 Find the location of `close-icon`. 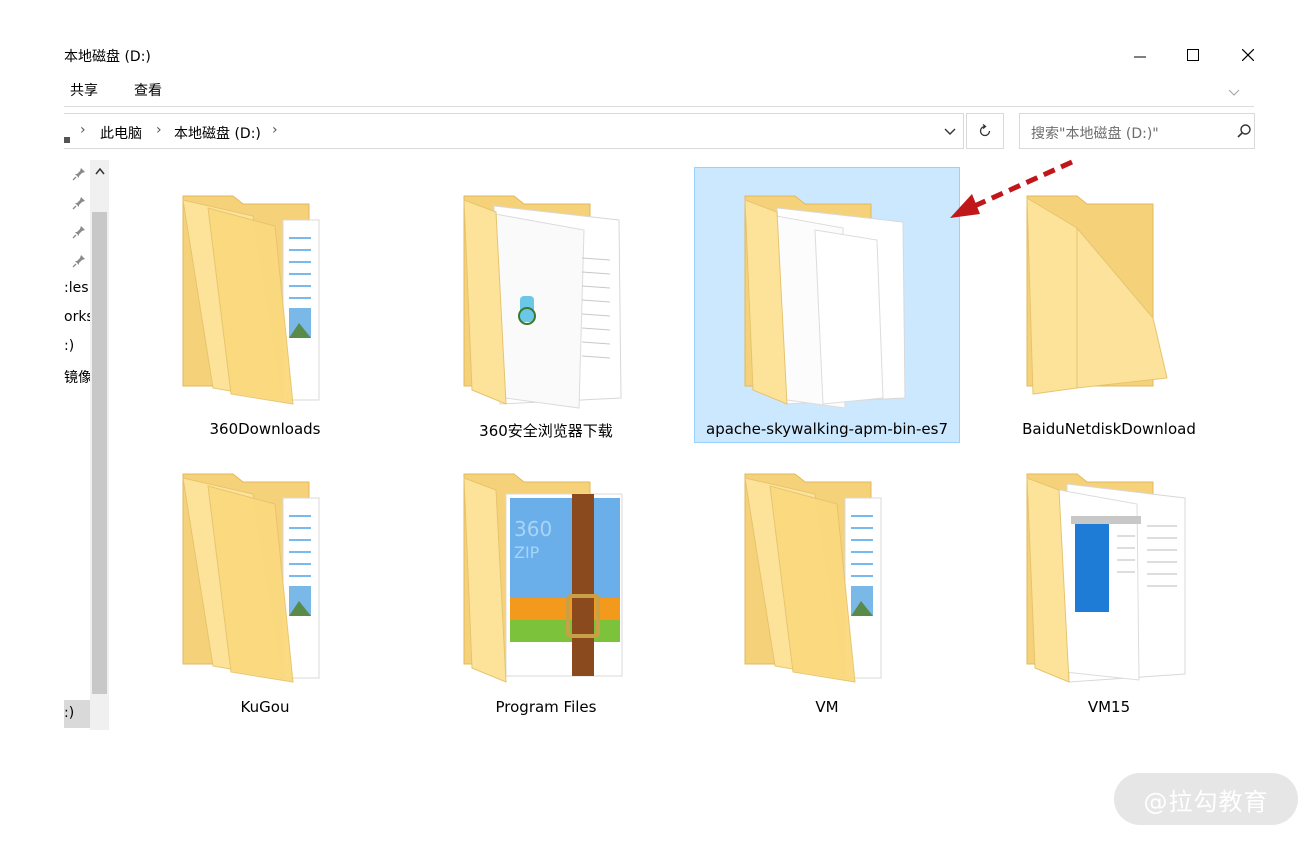

close-icon is located at coordinates (1248, 55).